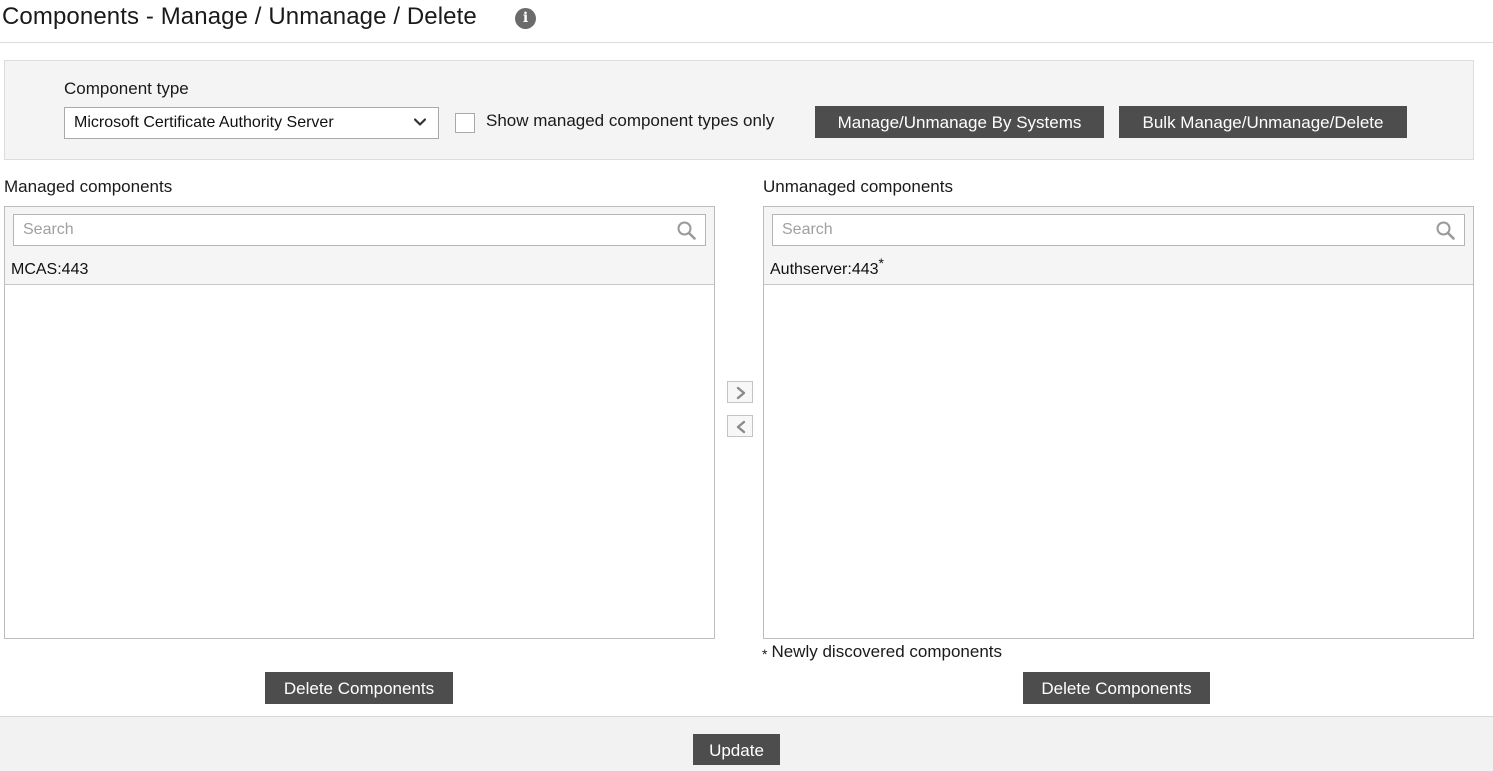 Image resolution: width=1493 pixels, height=771 pixels. I want to click on managed-list-item: MCAS:443, so click(359, 269).